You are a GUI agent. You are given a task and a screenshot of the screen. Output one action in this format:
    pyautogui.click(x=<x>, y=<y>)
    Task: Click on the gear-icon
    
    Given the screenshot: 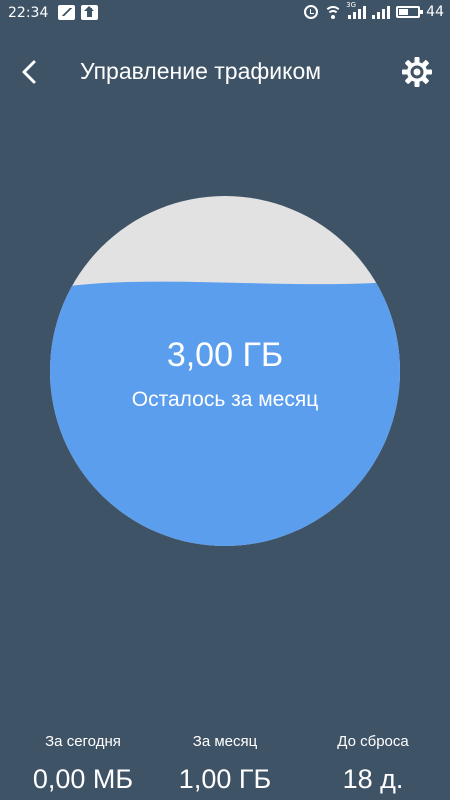 What is the action you would take?
    pyautogui.click(x=417, y=72)
    